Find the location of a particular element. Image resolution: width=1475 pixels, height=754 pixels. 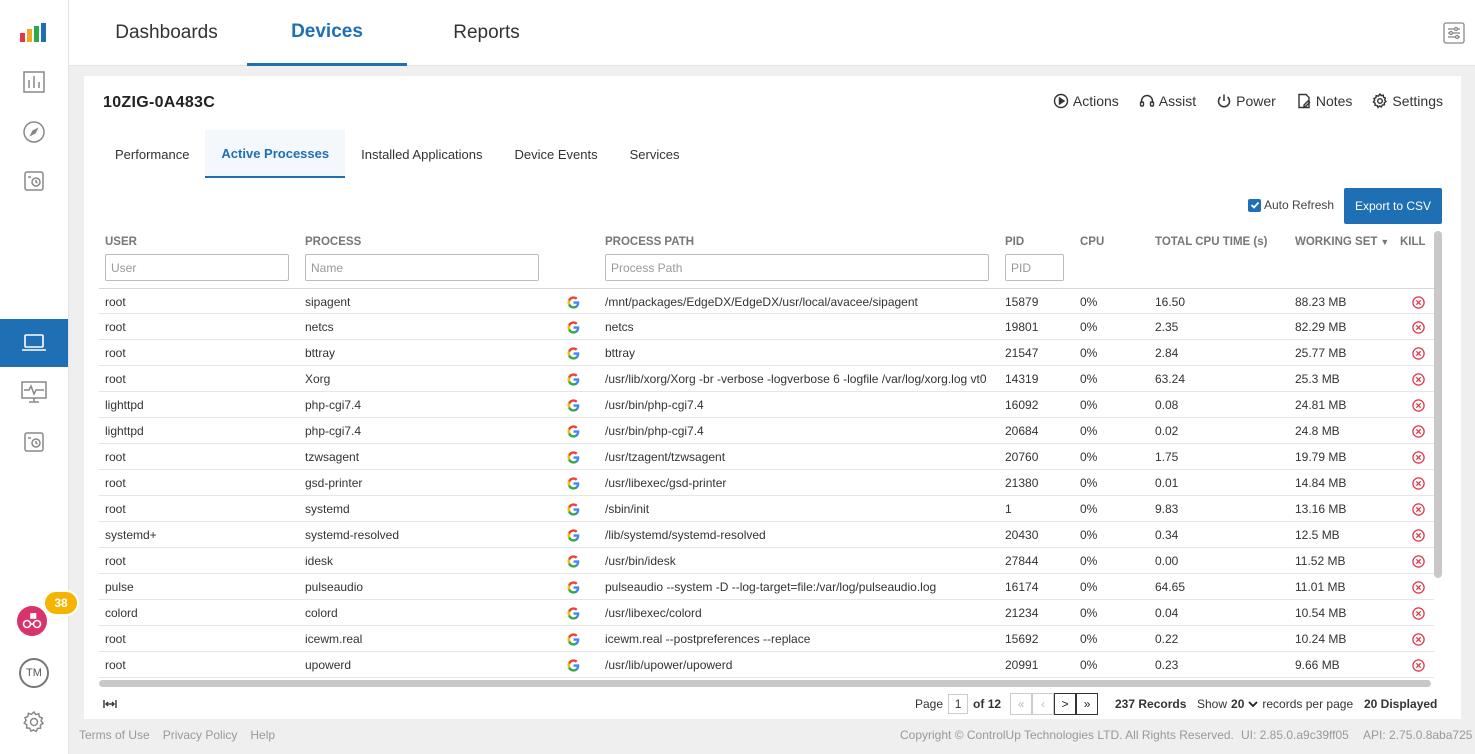

tab-devices: Devices is located at coordinates (327, 33).